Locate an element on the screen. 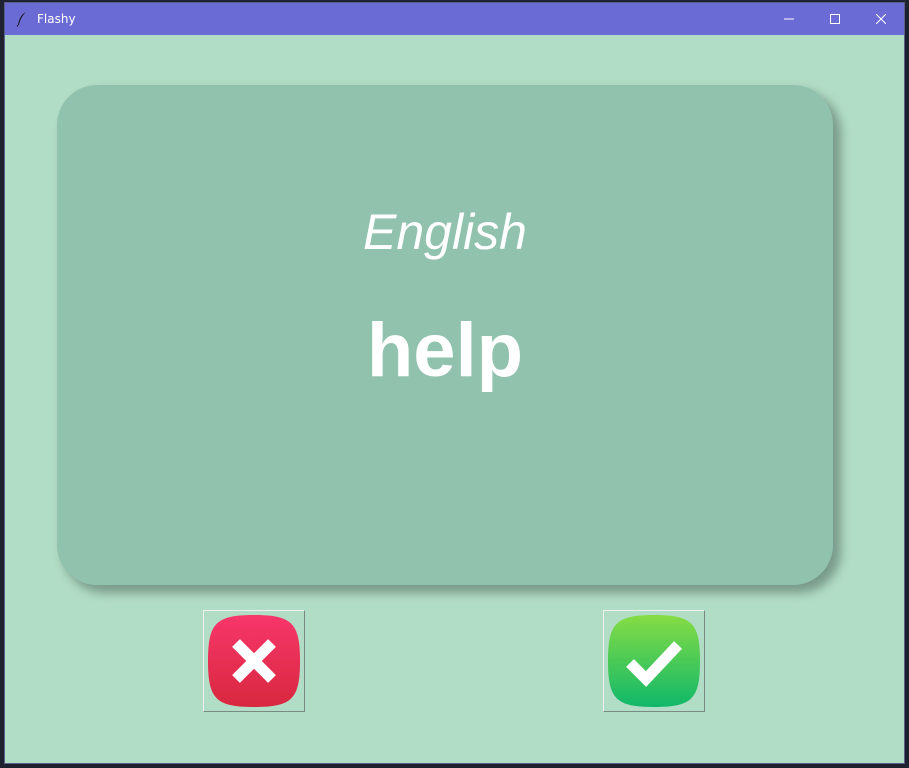 The height and width of the screenshot is (768, 909). card-word: help is located at coordinates (445, 350).